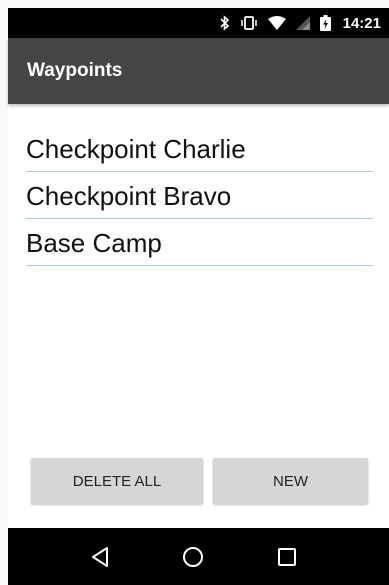  What do you see at coordinates (361, 23) in the screenshot?
I see `status-time: 14:21` at bounding box center [361, 23].